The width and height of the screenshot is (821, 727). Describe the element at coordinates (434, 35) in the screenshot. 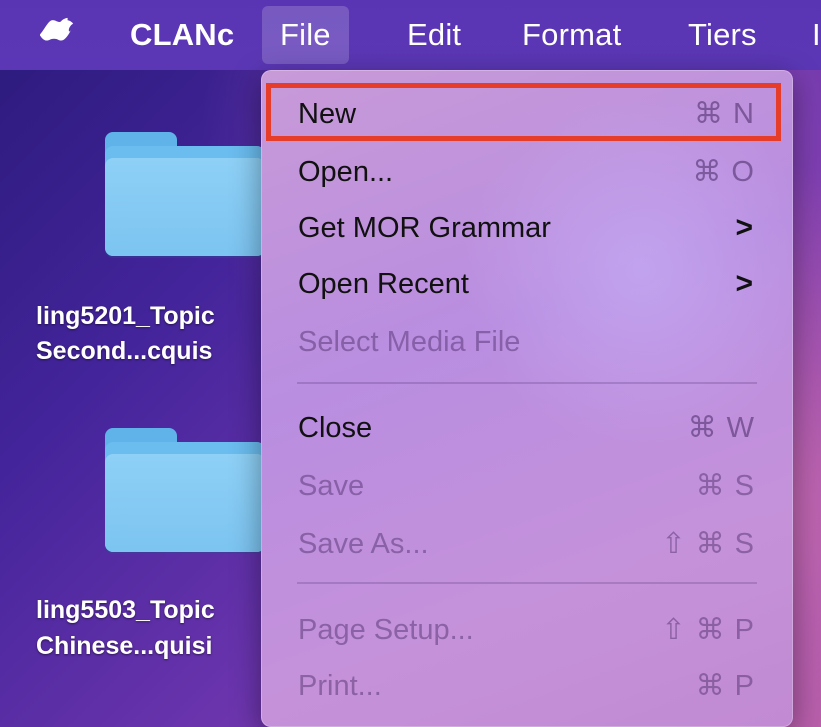

I see `menu-edit: Edit` at that location.